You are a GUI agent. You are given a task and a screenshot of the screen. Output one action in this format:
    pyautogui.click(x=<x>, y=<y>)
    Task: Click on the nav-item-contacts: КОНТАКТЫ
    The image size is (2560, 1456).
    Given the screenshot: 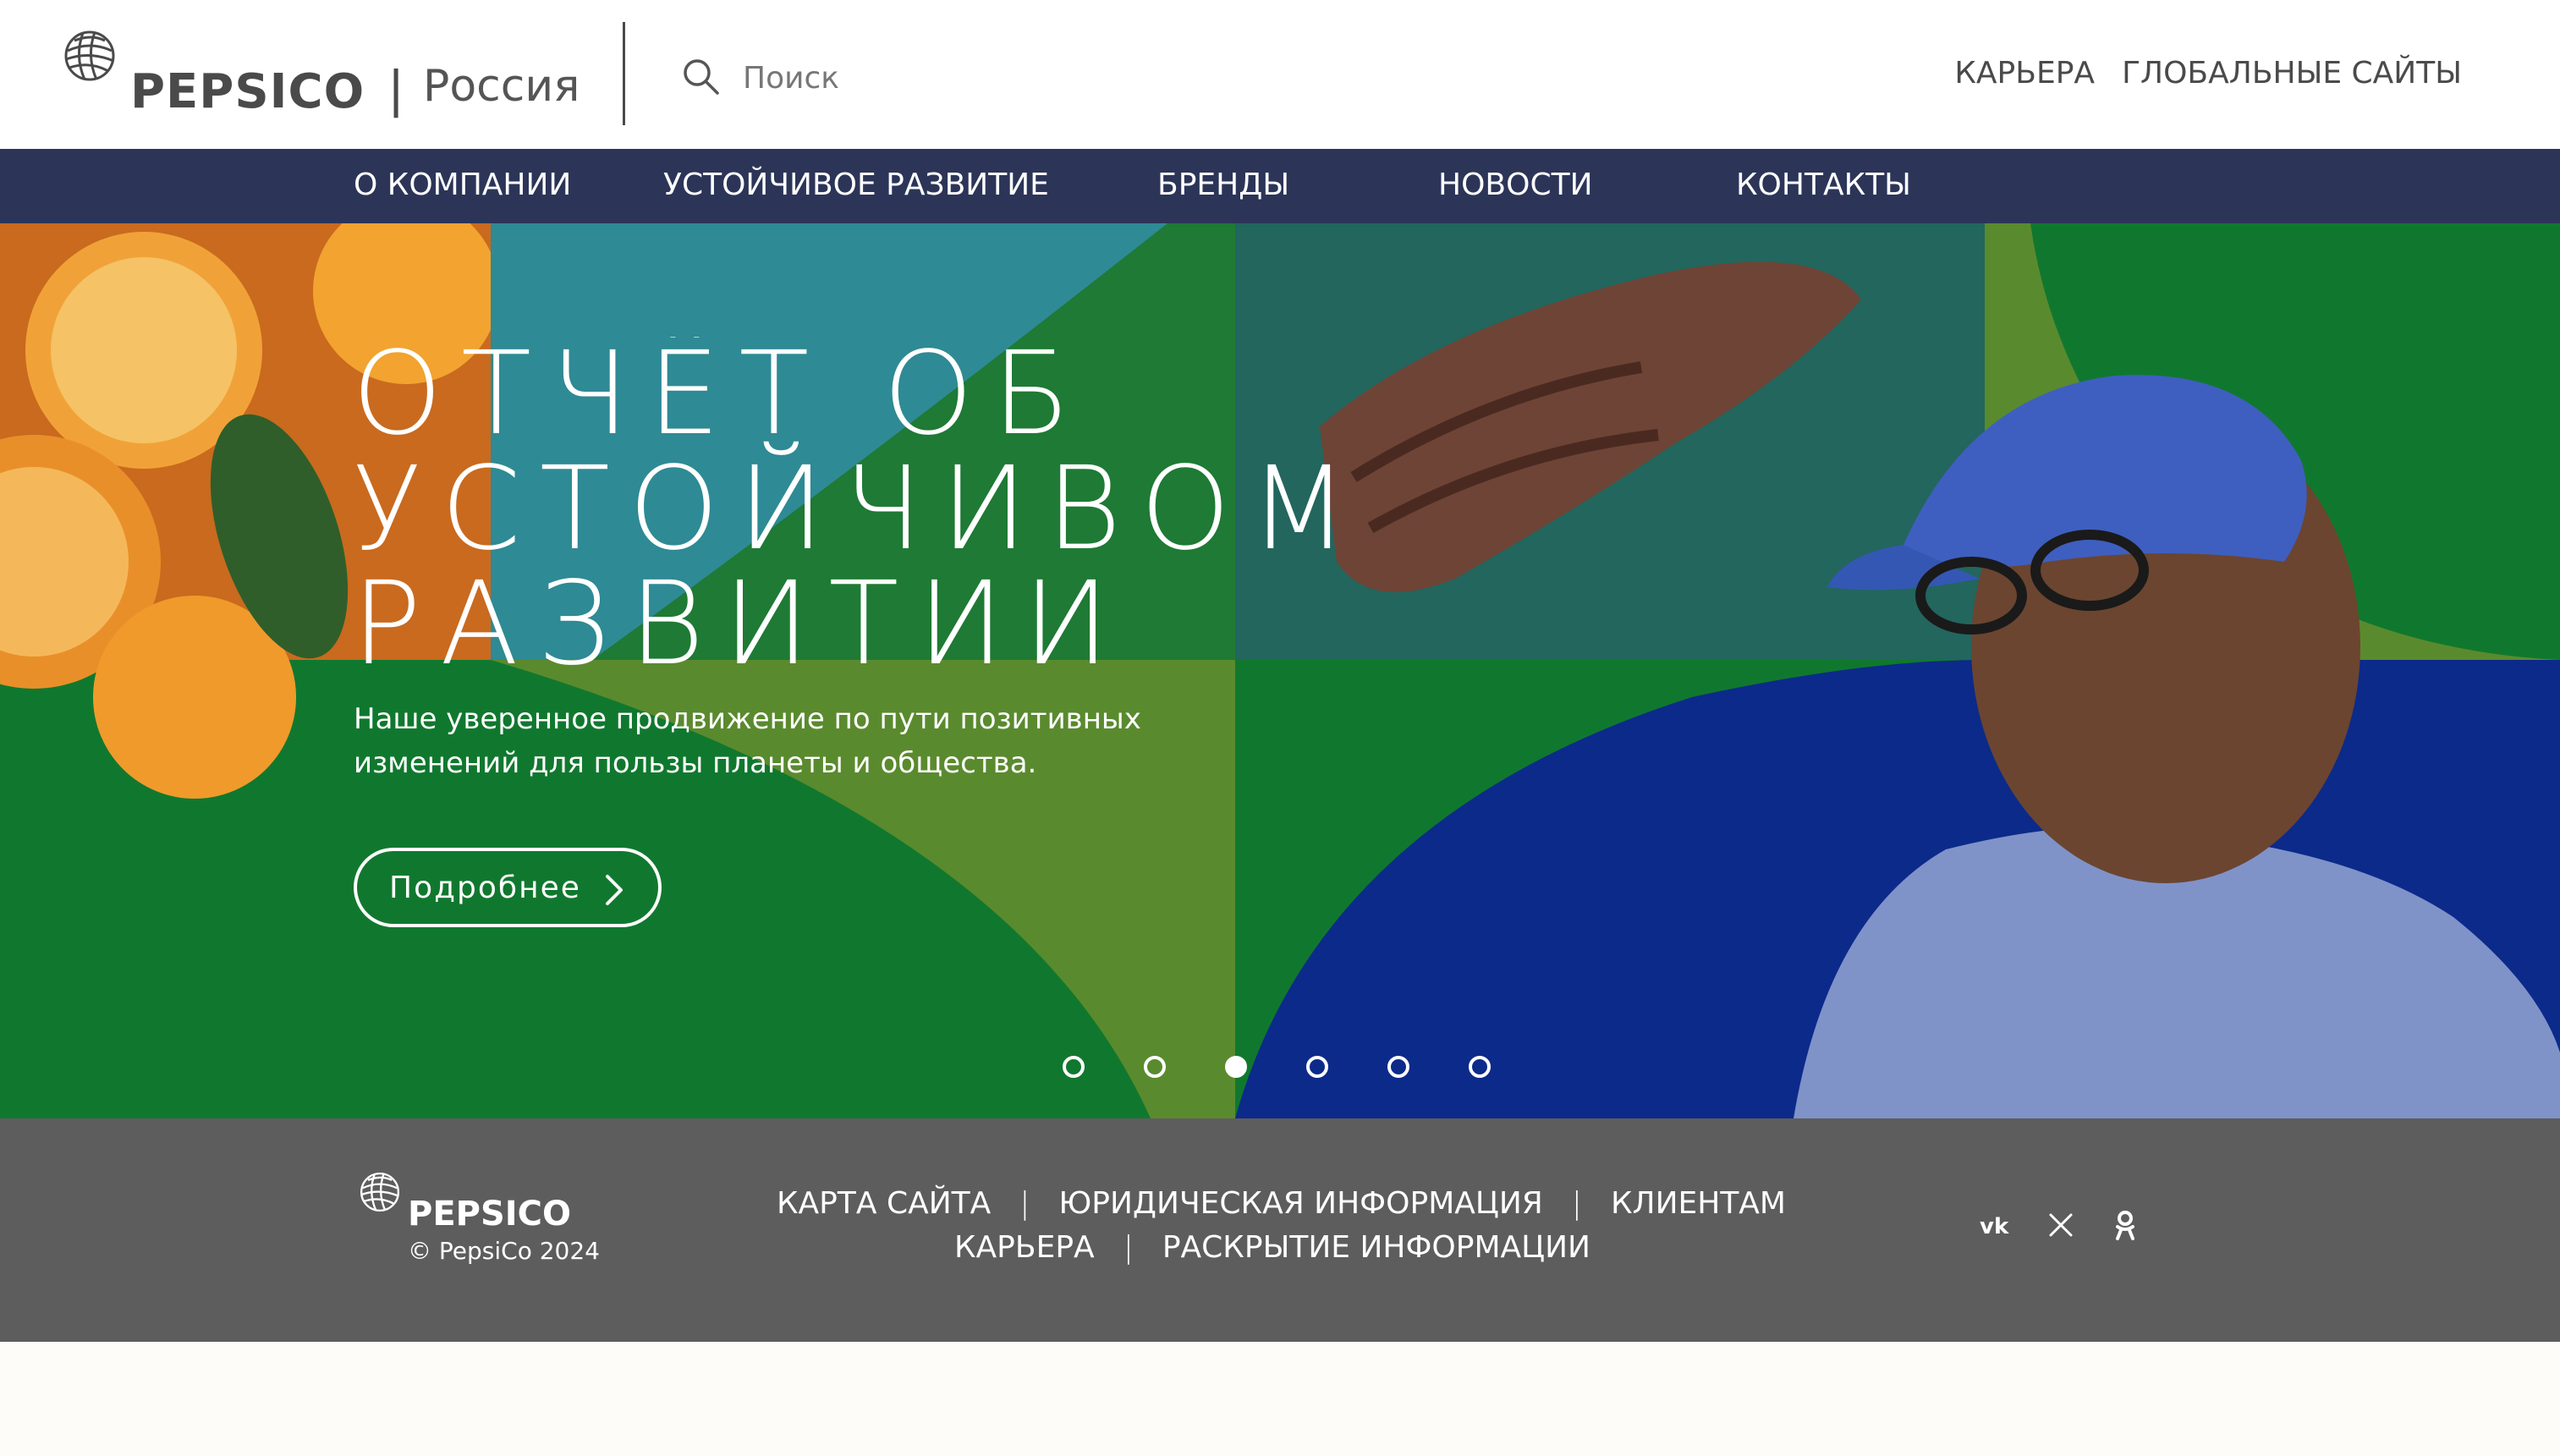 What is the action you would take?
    pyautogui.click(x=1824, y=185)
    